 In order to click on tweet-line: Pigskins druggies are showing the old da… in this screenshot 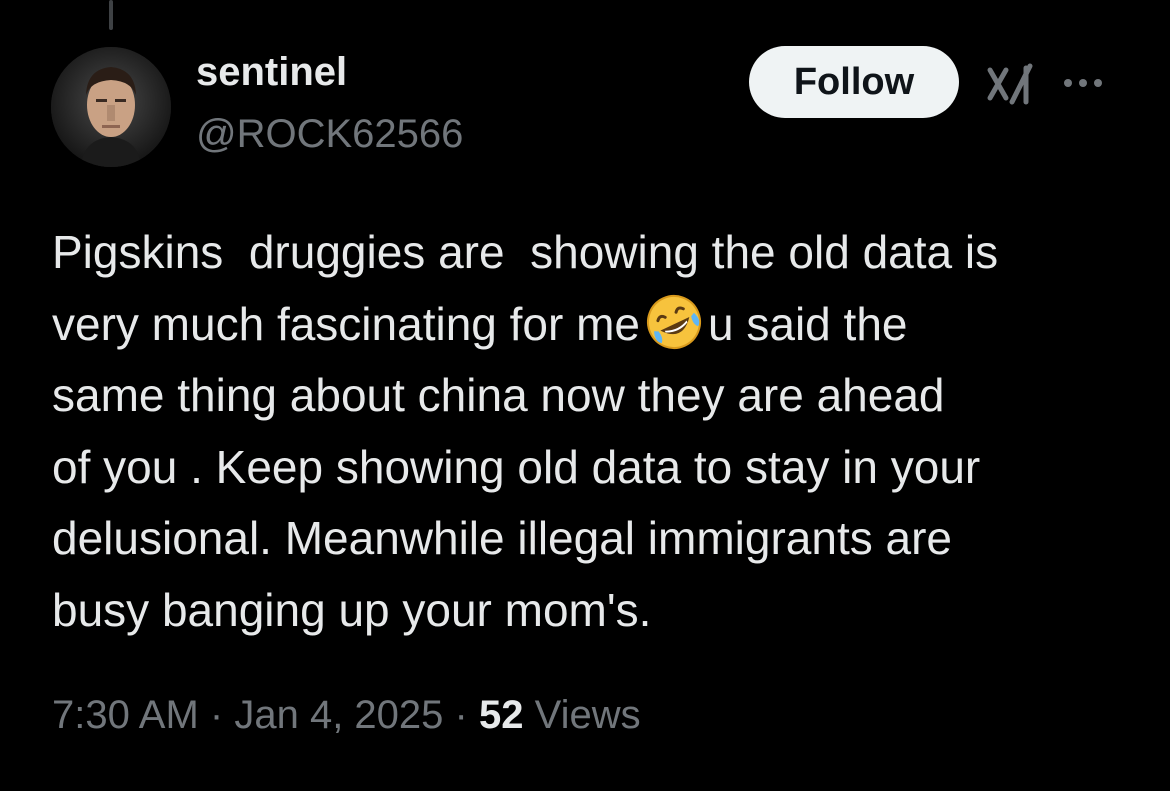, I will do `click(525, 252)`.